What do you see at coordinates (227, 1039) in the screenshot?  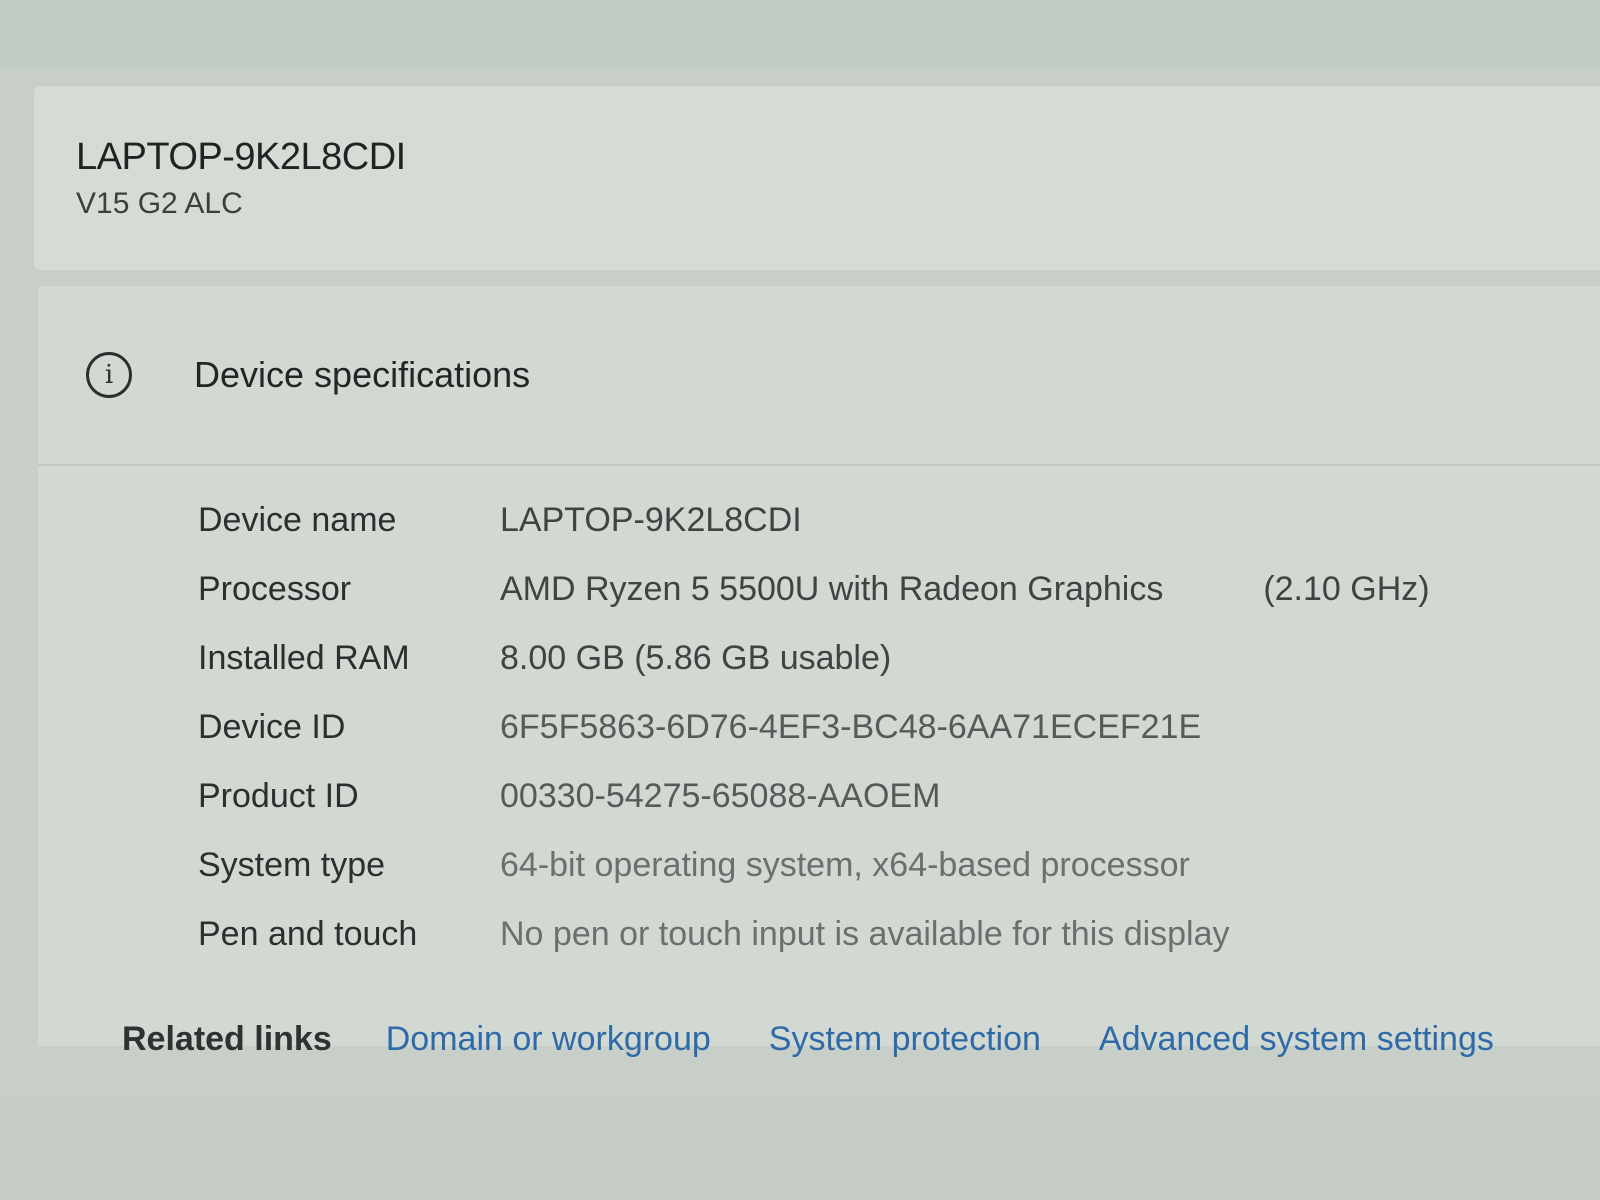 I see `related-links-label: Related links` at bounding box center [227, 1039].